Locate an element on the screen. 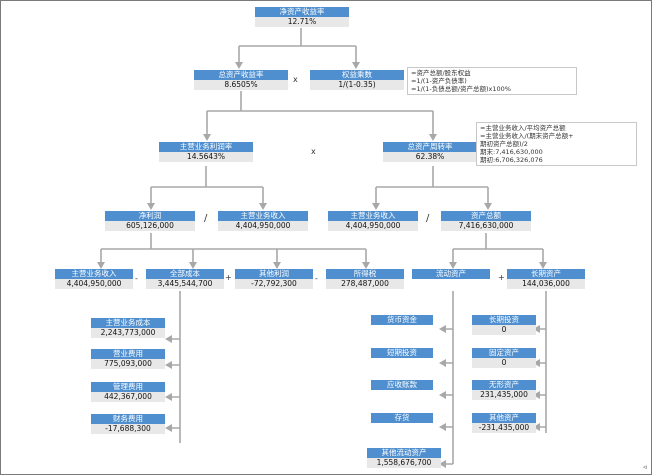 This screenshot has width=652, height=475. connector-net-profit is located at coordinates (233, 249).